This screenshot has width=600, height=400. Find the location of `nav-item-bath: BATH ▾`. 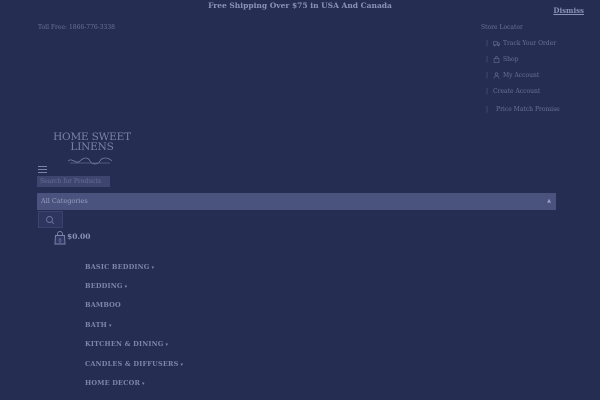

nav-item-bath: BATH ▾ is located at coordinates (98, 325).